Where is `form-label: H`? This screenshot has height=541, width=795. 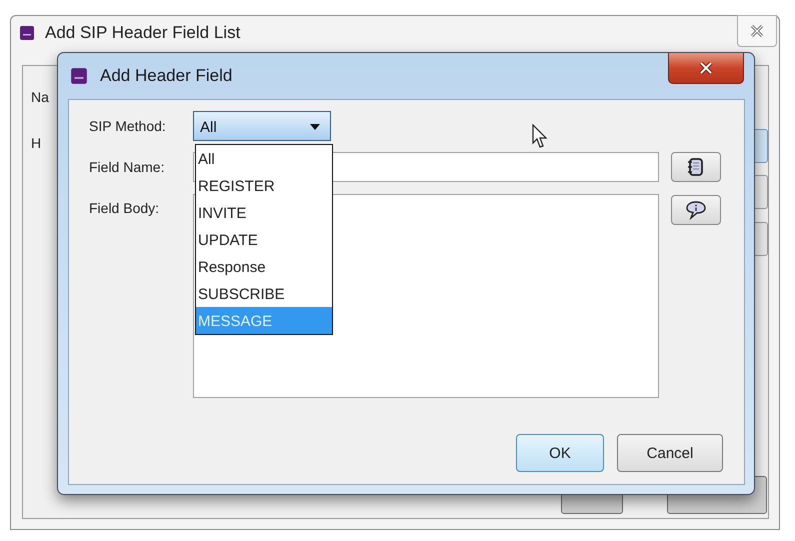 form-label: H is located at coordinates (36, 143).